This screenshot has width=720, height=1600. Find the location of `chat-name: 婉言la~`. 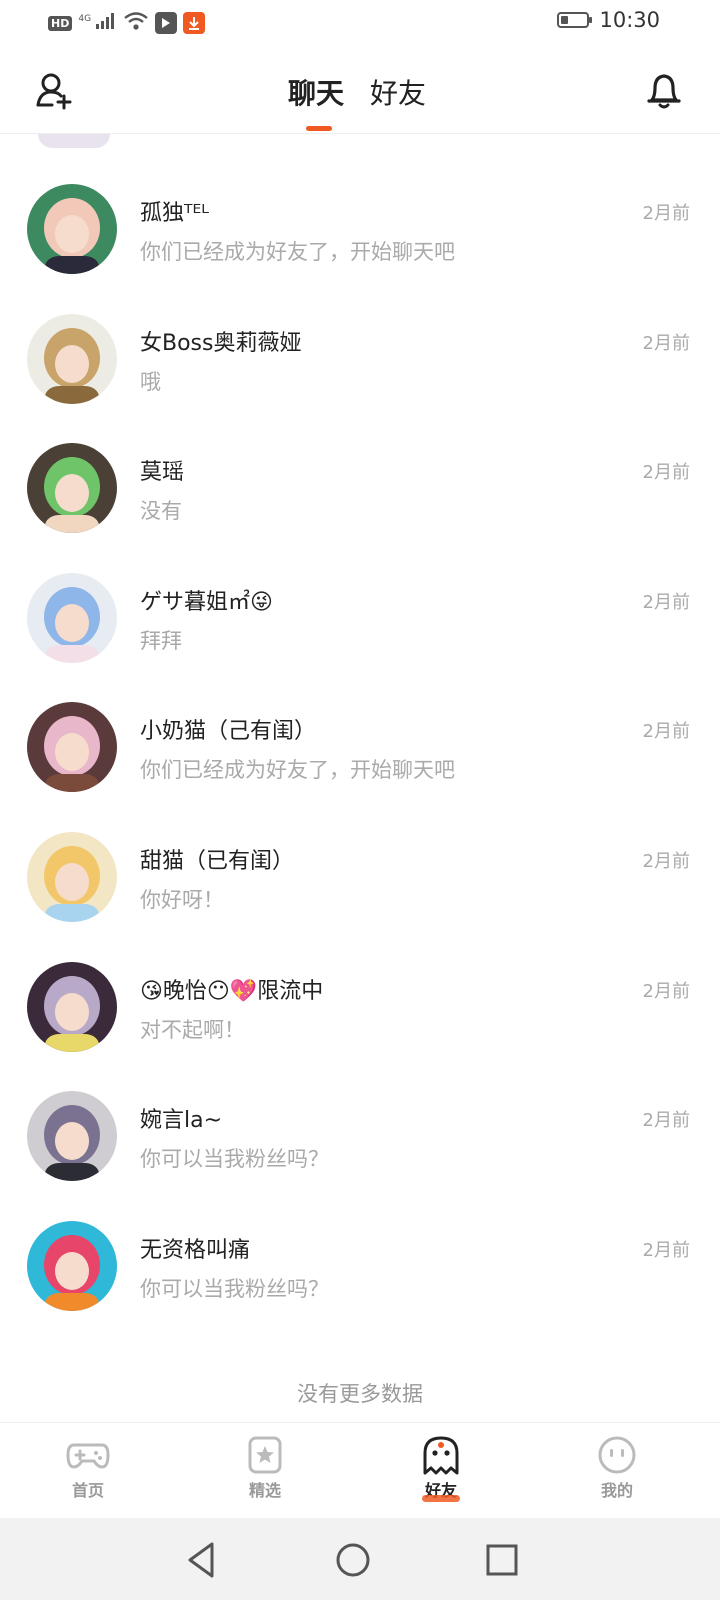

chat-name: 婉言la~ is located at coordinates (181, 1121).